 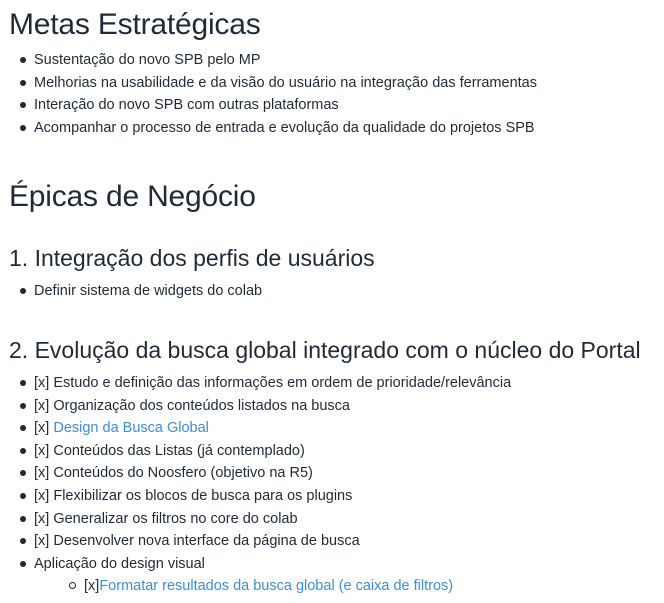 I want to click on heading-integracao-perfis: 1. Integração dos perfis de usuários, so click(x=192, y=258).